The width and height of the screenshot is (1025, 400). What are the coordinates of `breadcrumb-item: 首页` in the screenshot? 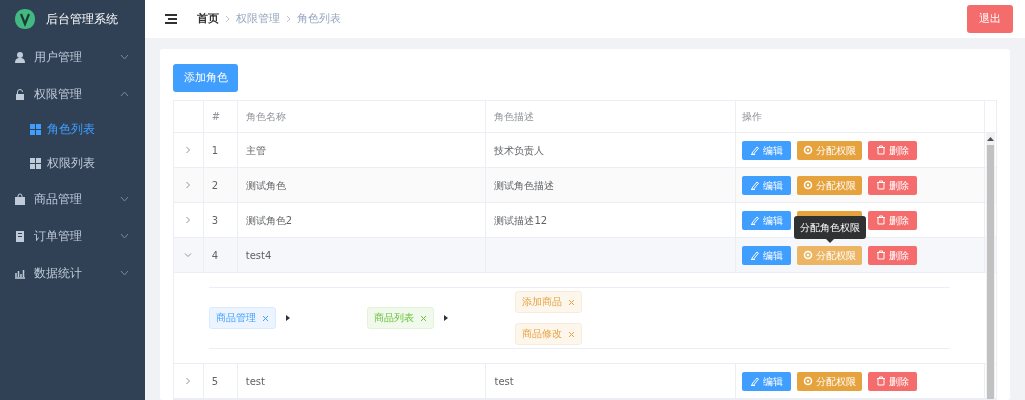 It's located at (208, 19).